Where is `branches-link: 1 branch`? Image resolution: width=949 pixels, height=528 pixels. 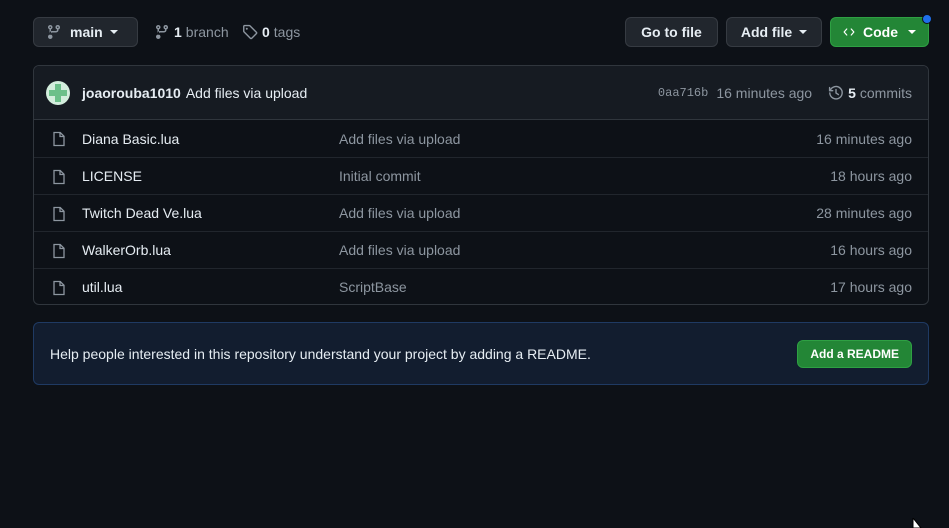
branches-link: 1 branch is located at coordinates (191, 32).